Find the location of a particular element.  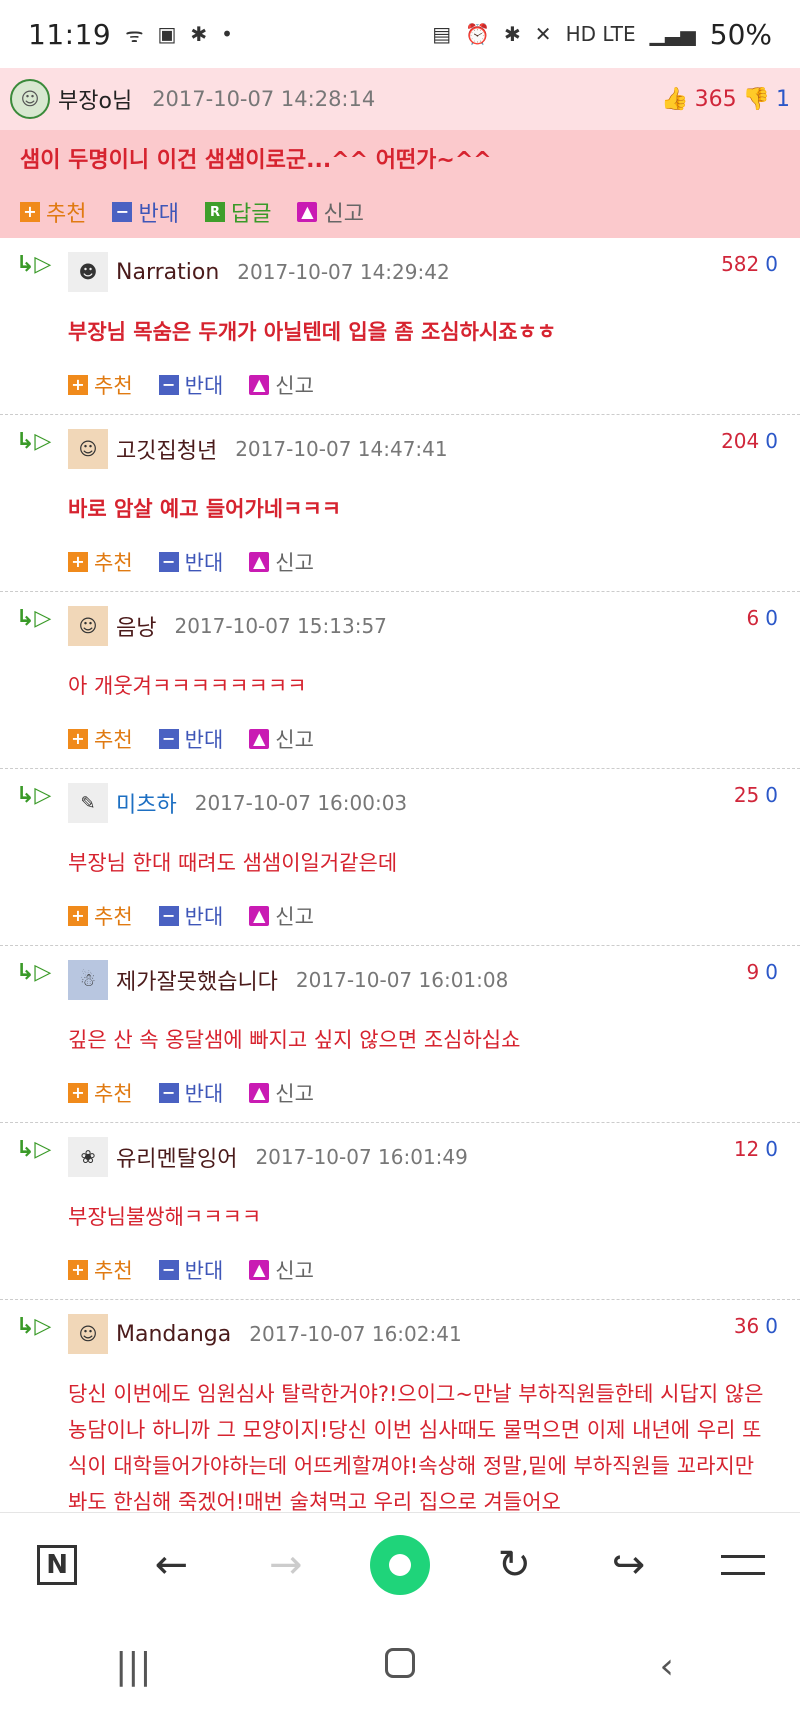

green-dot-button is located at coordinates (399, 1565).